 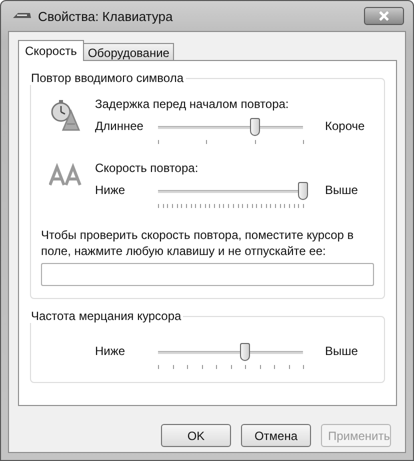 I want to click on max-label: Короче, so click(x=345, y=125).